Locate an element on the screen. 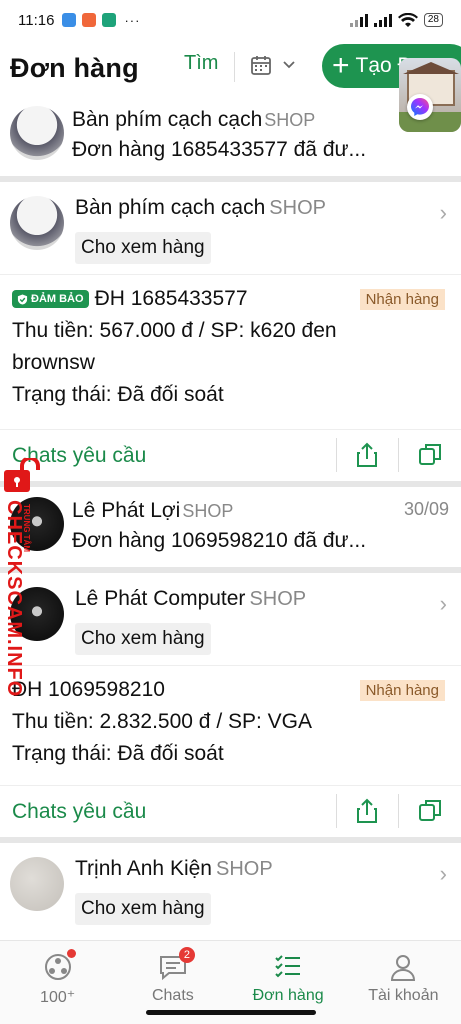 Image resolution: width=461 pixels, height=1024 pixels. home-indicator is located at coordinates (231, 1012).